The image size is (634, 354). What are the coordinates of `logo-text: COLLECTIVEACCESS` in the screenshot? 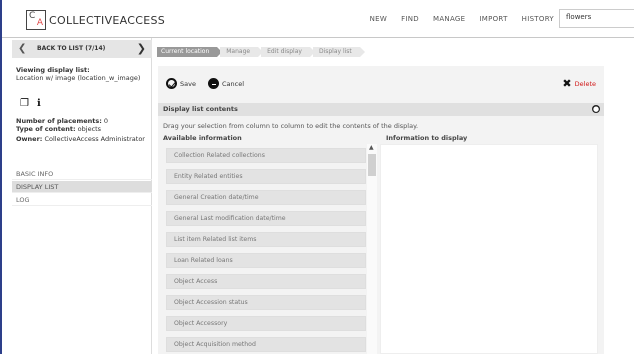 It's located at (107, 20).